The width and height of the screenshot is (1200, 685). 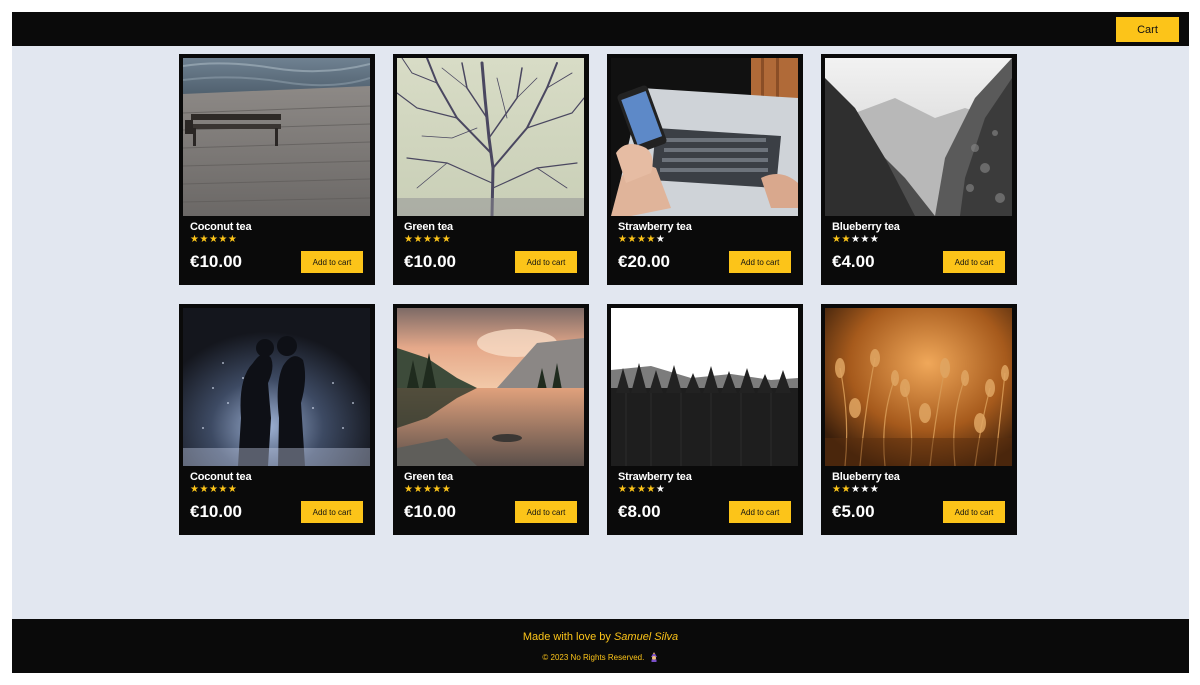 I want to click on footer-copyright: © 2023 No Rights Reserved., so click(x=600, y=657).